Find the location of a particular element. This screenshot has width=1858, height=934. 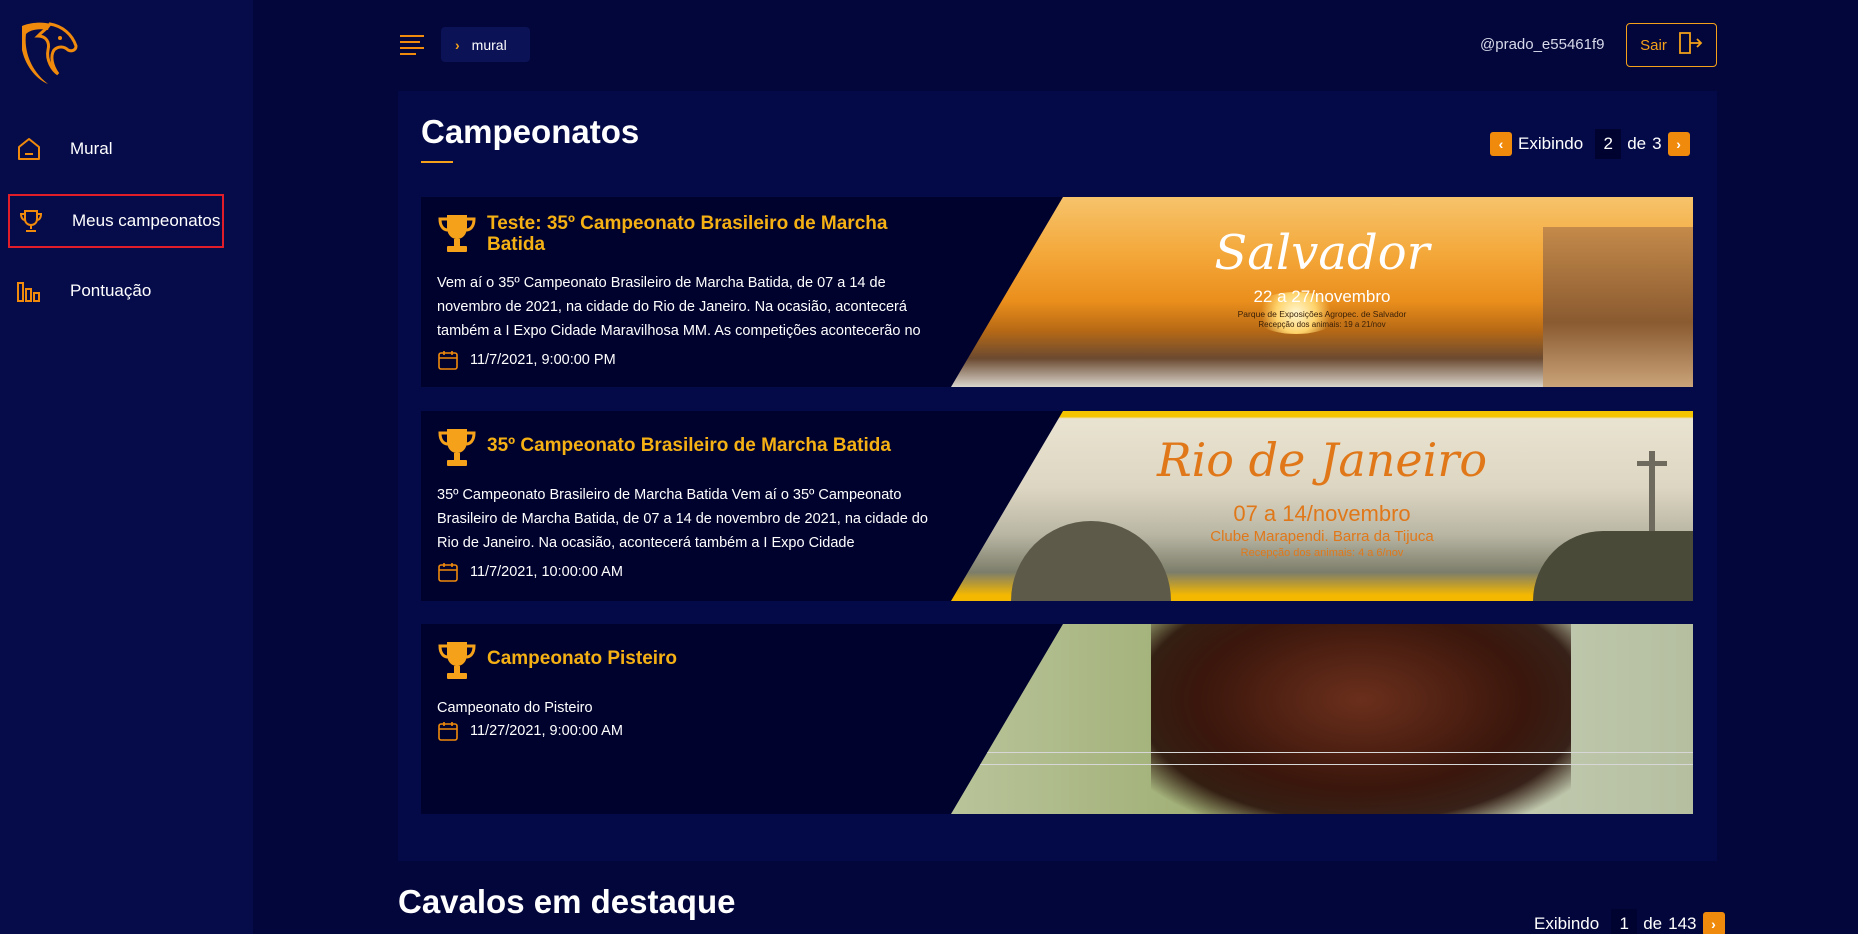

pager-current: 2 is located at coordinates (1608, 144).